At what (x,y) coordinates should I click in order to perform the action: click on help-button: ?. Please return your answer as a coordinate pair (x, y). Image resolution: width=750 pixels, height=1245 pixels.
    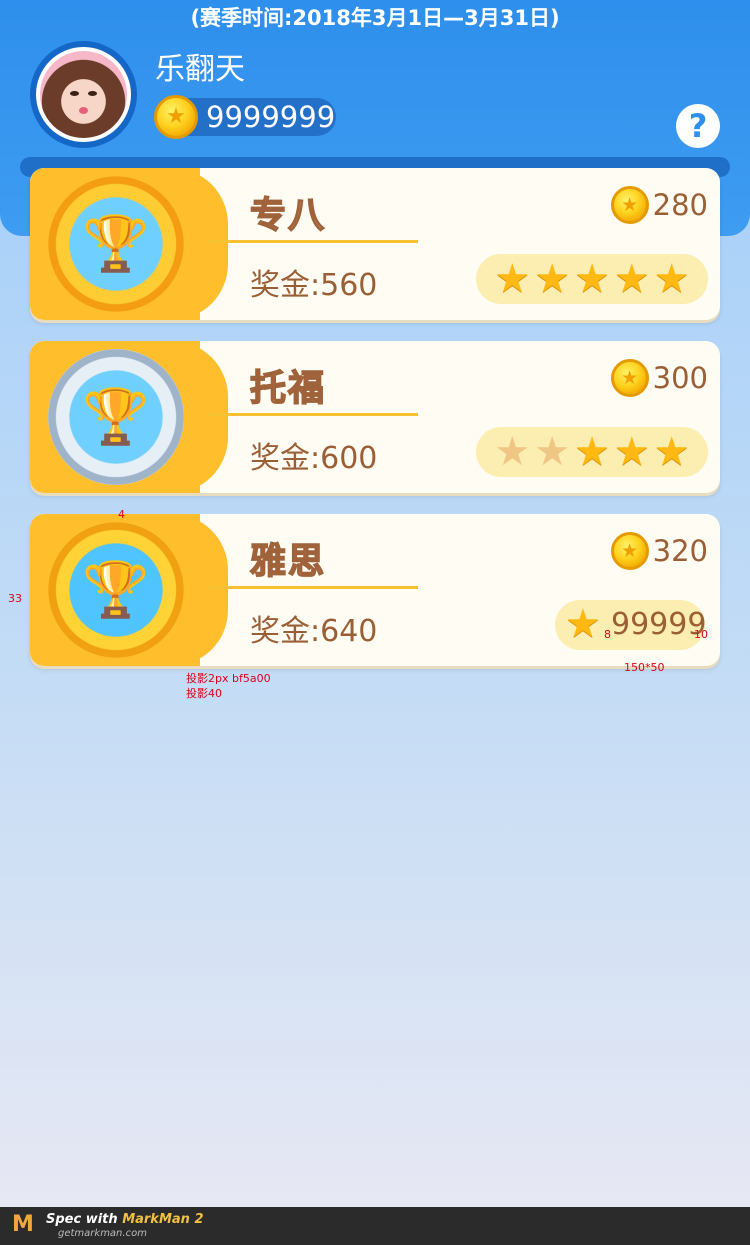
    Looking at the image, I should click on (698, 126).